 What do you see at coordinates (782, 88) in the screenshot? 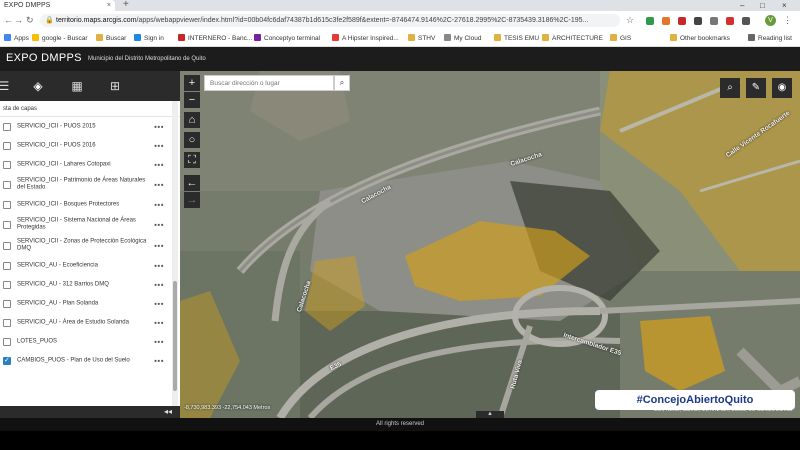
I see `view-eye-icon: ◉` at bounding box center [782, 88].